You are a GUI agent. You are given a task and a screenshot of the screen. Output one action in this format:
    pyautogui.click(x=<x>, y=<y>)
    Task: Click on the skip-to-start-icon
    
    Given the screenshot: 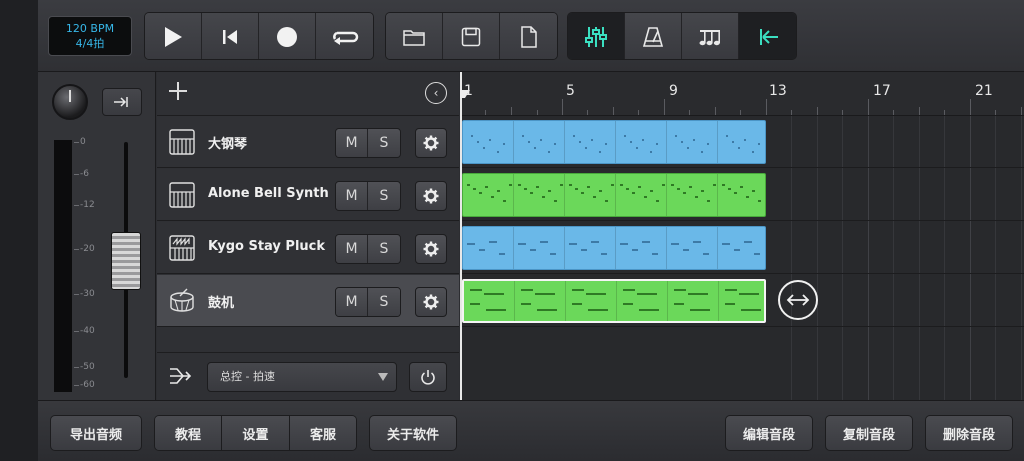 What is the action you would take?
    pyautogui.click(x=230, y=37)
    